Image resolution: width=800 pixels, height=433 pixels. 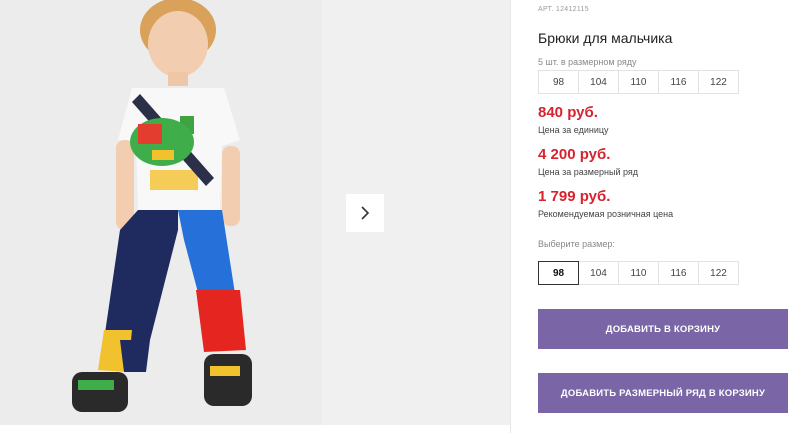 What do you see at coordinates (568, 112) in the screenshot?
I see `unit-price: 840 руб.` at bounding box center [568, 112].